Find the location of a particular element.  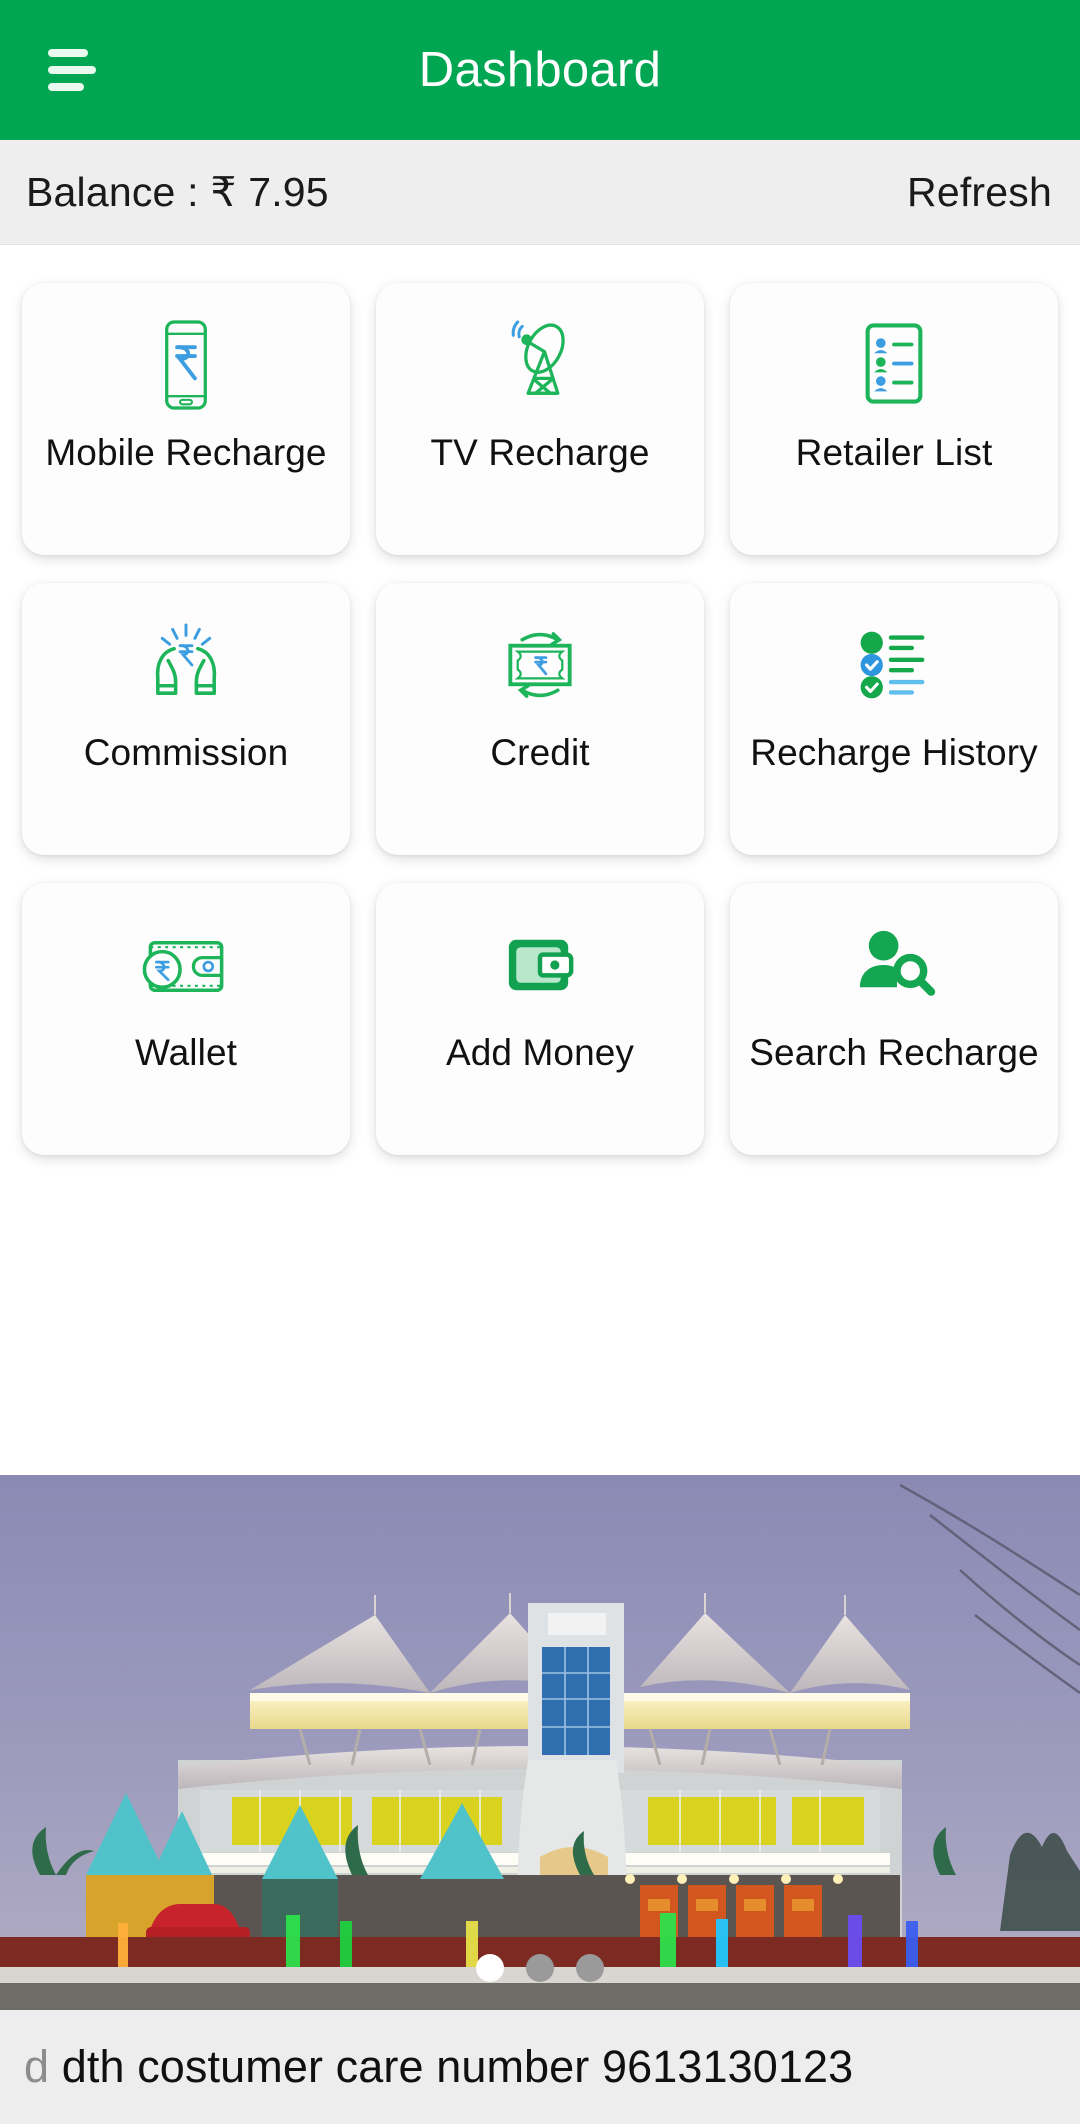

carousel-indicator-dots is located at coordinates (540, 1968).